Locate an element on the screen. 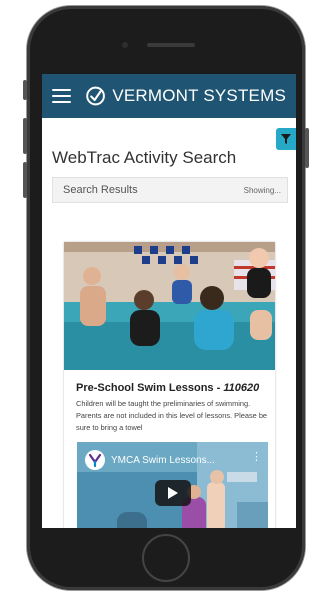  hamburger-icon is located at coordinates (62, 96).